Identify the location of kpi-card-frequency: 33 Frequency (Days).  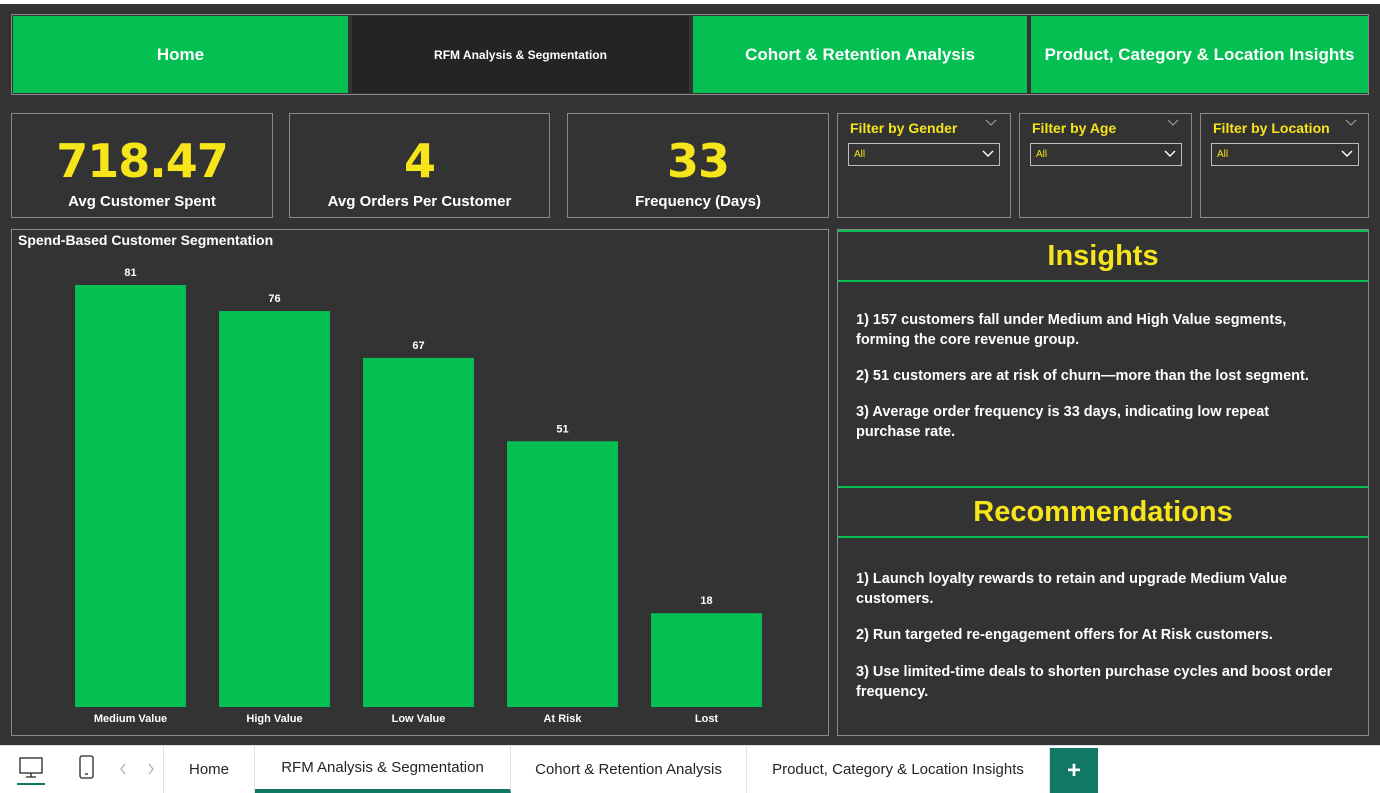
(698, 165).